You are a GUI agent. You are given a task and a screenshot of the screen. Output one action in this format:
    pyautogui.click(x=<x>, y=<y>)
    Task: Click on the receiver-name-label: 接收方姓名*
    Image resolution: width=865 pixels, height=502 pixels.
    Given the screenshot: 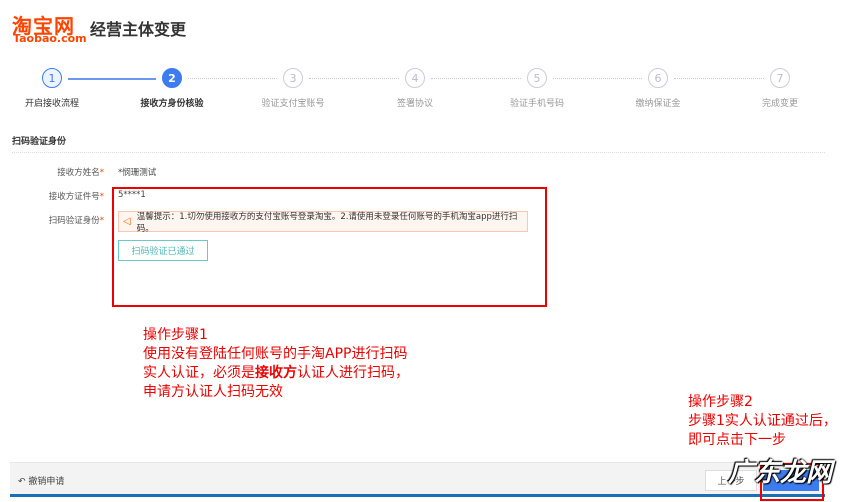 What is the action you would take?
    pyautogui.click(x=80, y=173)
    